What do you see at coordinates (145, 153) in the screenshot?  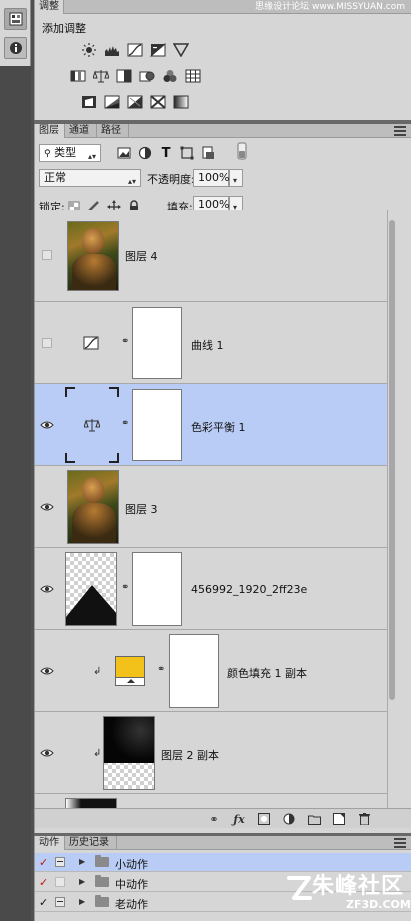 I see `filter-adjustment-icon` at bounding box center [145, 153].